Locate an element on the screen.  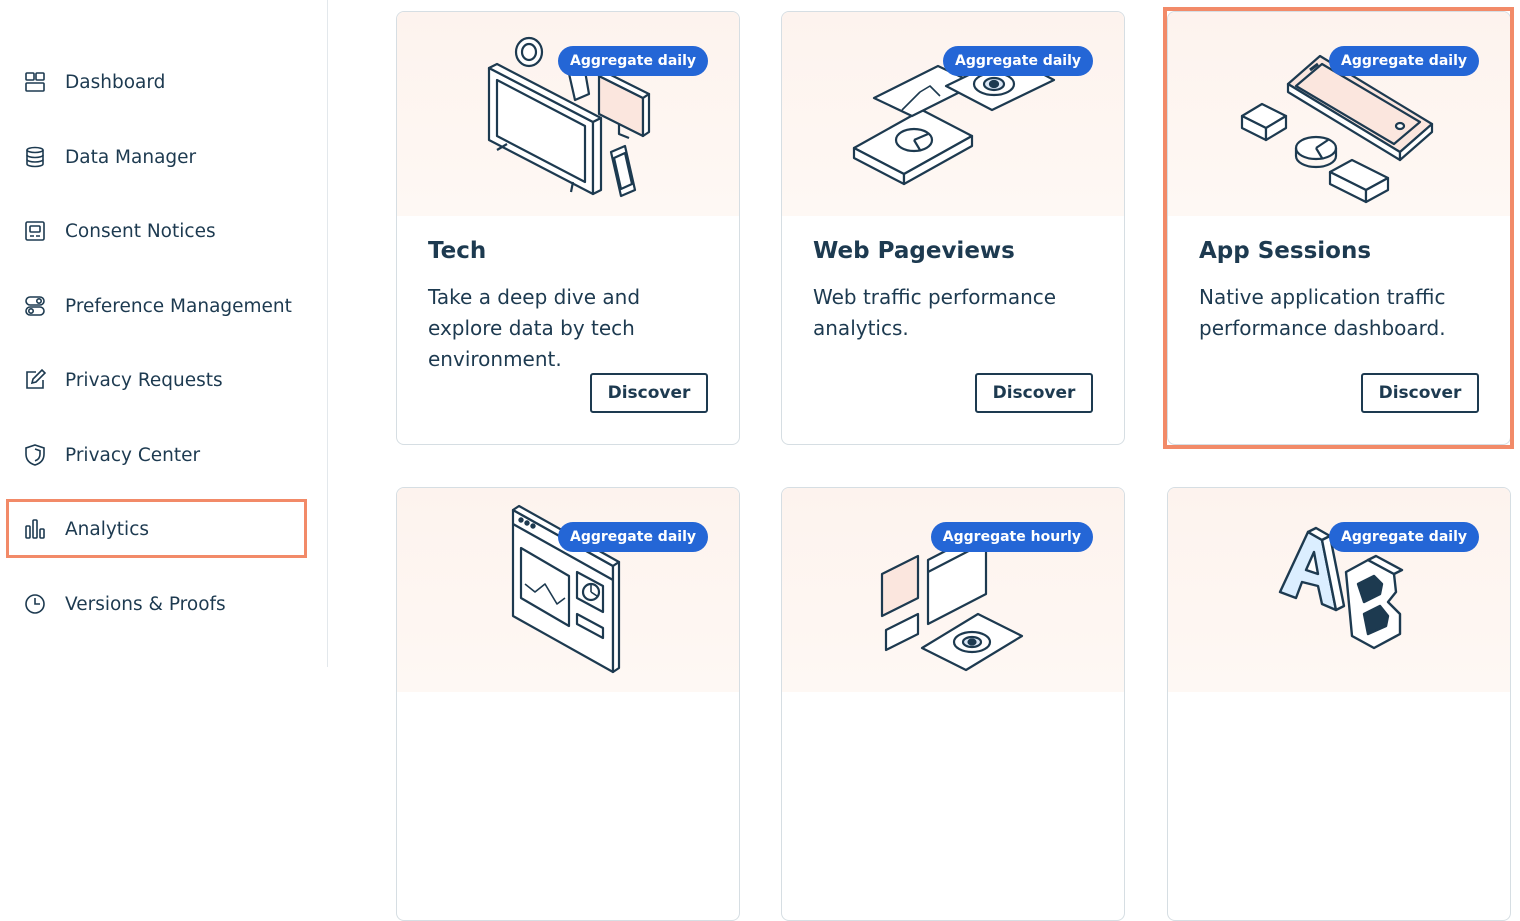
card-title: App Sessions is located at coordinates (1285, 251).